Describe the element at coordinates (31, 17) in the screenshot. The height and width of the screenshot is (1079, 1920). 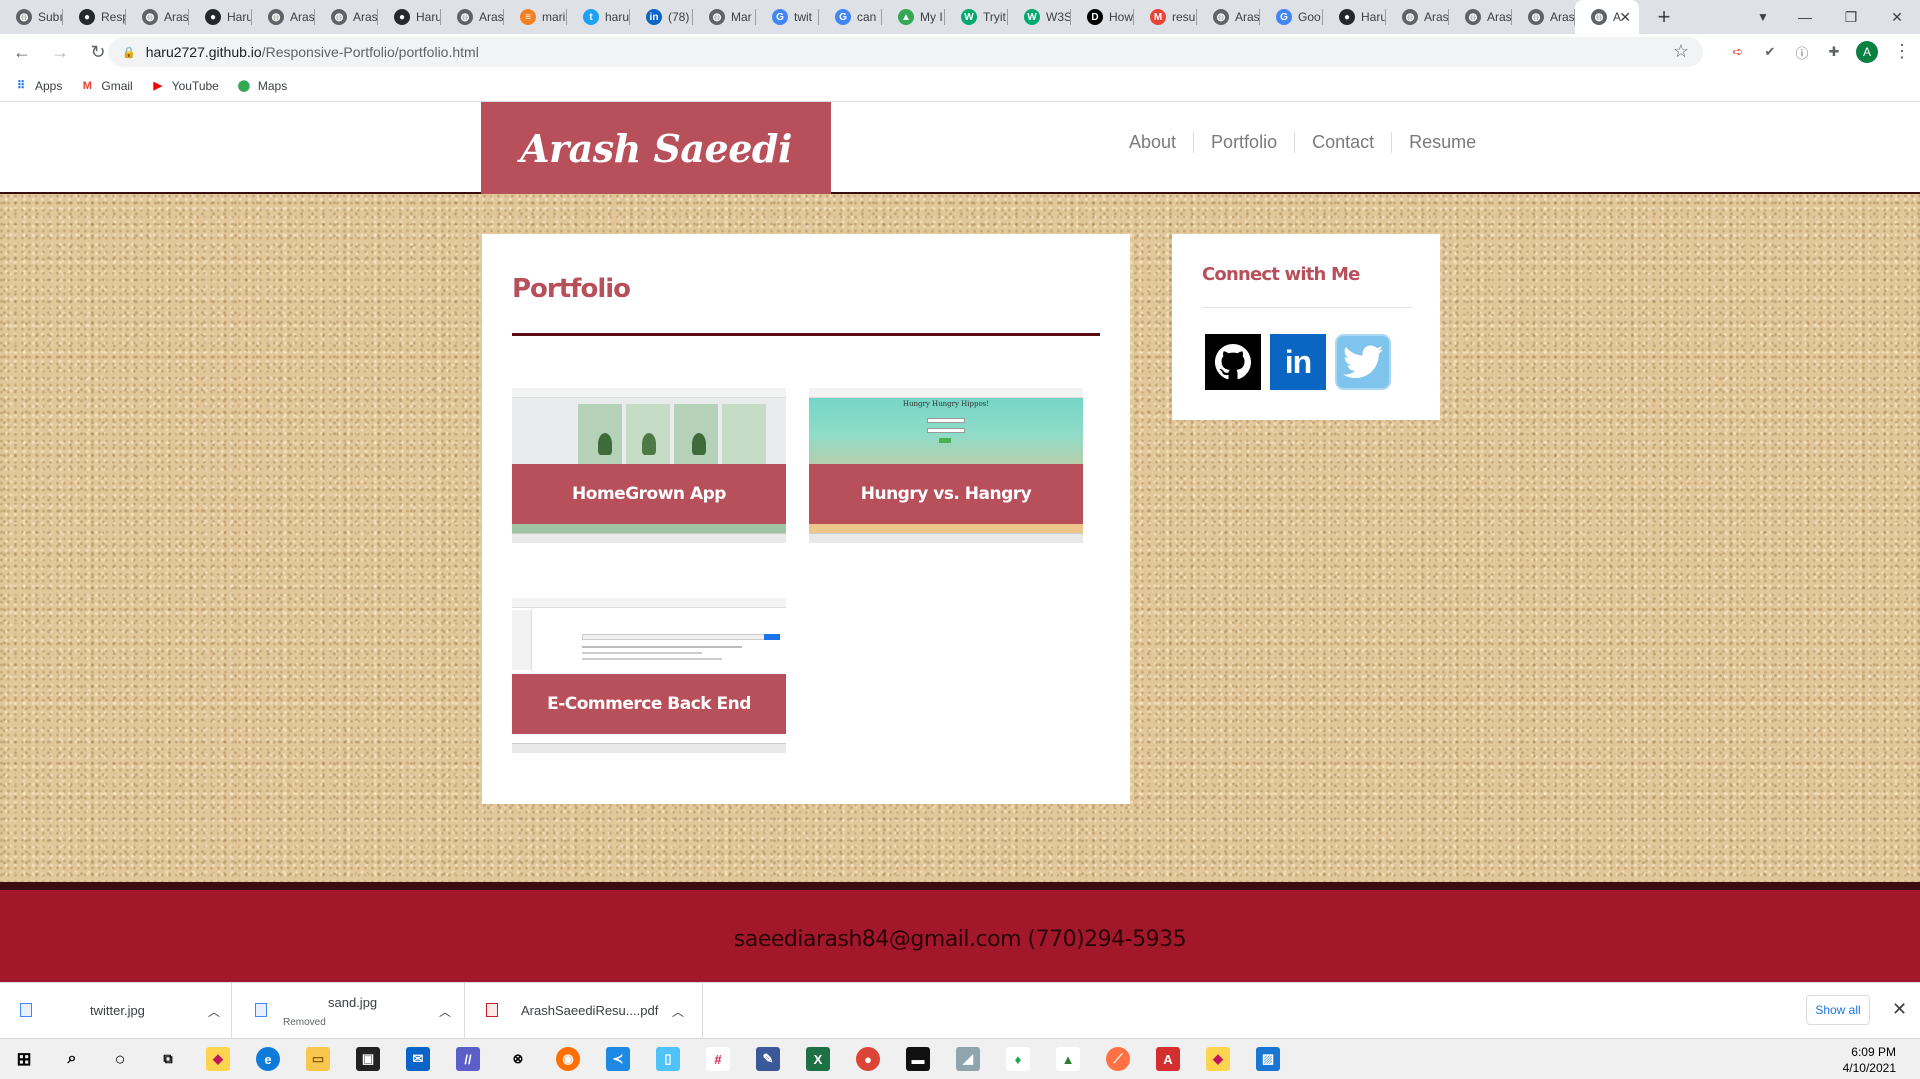
I see `browser-tab: ◍ Subı` at that location.